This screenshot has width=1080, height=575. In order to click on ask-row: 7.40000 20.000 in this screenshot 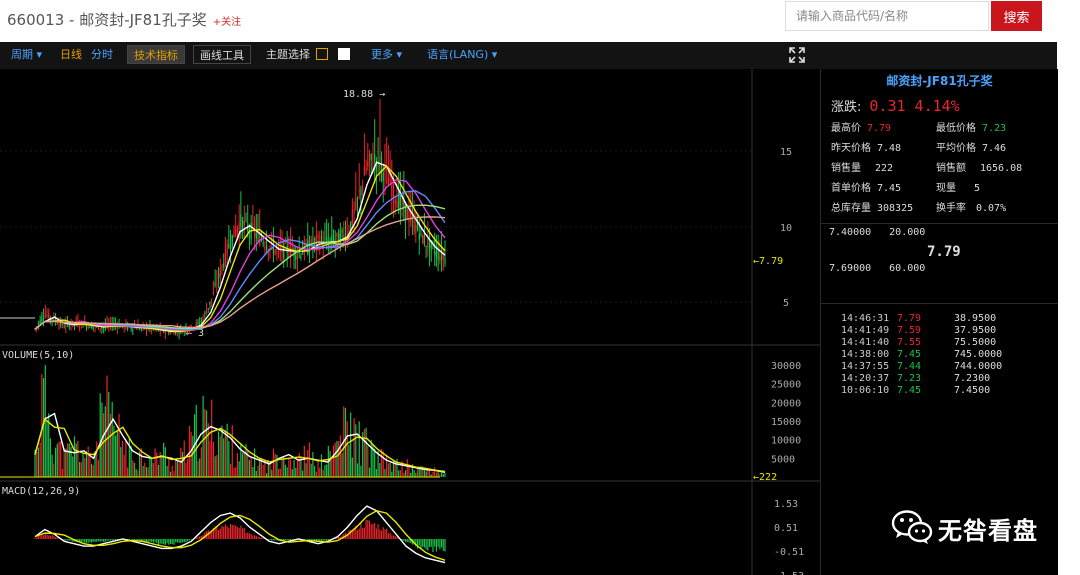, I will do `click(877, 232)`.